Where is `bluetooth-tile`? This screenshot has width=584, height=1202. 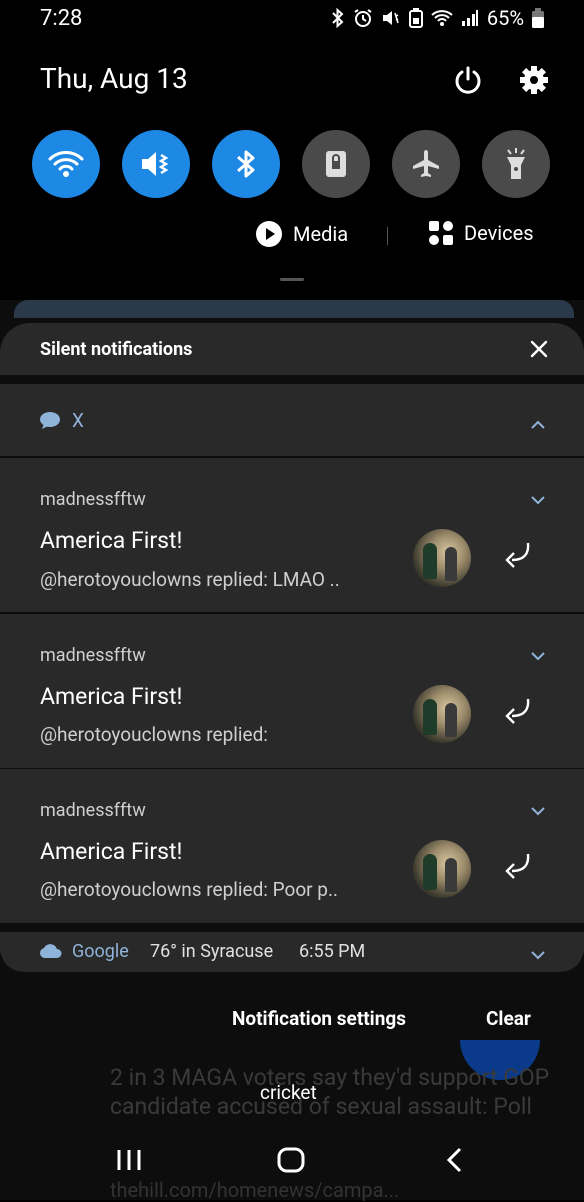 bluetooth-tile is located at coordinates (246, 164).